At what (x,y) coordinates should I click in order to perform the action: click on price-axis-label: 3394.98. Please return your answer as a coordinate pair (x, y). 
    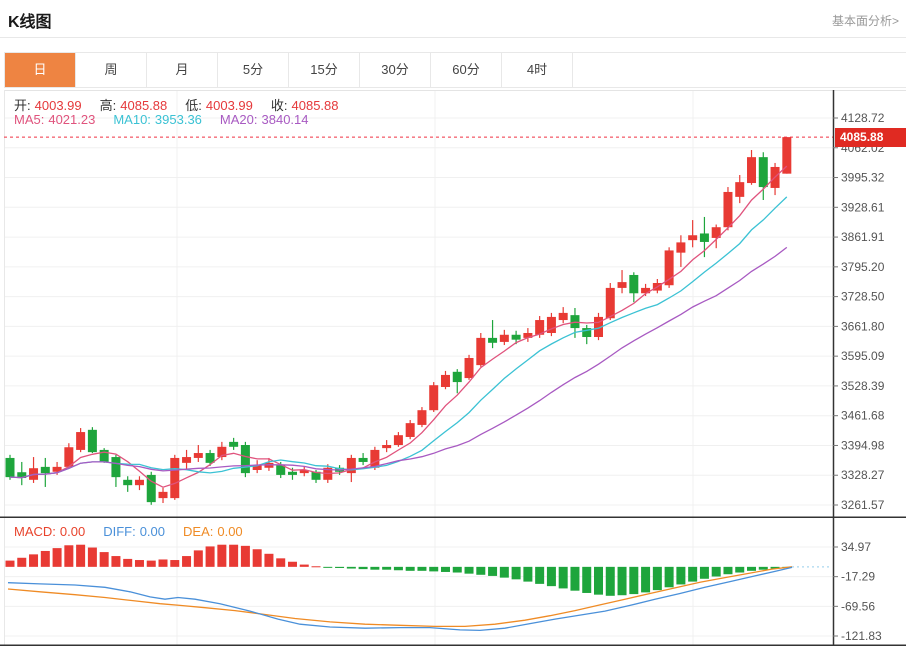
    Looking at the image, I should click on (863, 445).